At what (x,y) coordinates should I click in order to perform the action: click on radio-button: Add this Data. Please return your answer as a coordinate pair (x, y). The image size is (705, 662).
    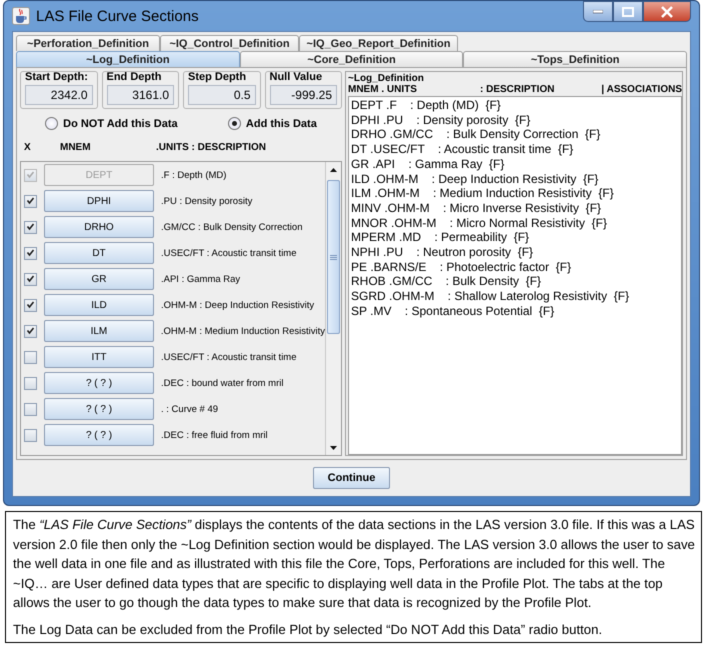
    Looking at the image, I should click on (272, 123).